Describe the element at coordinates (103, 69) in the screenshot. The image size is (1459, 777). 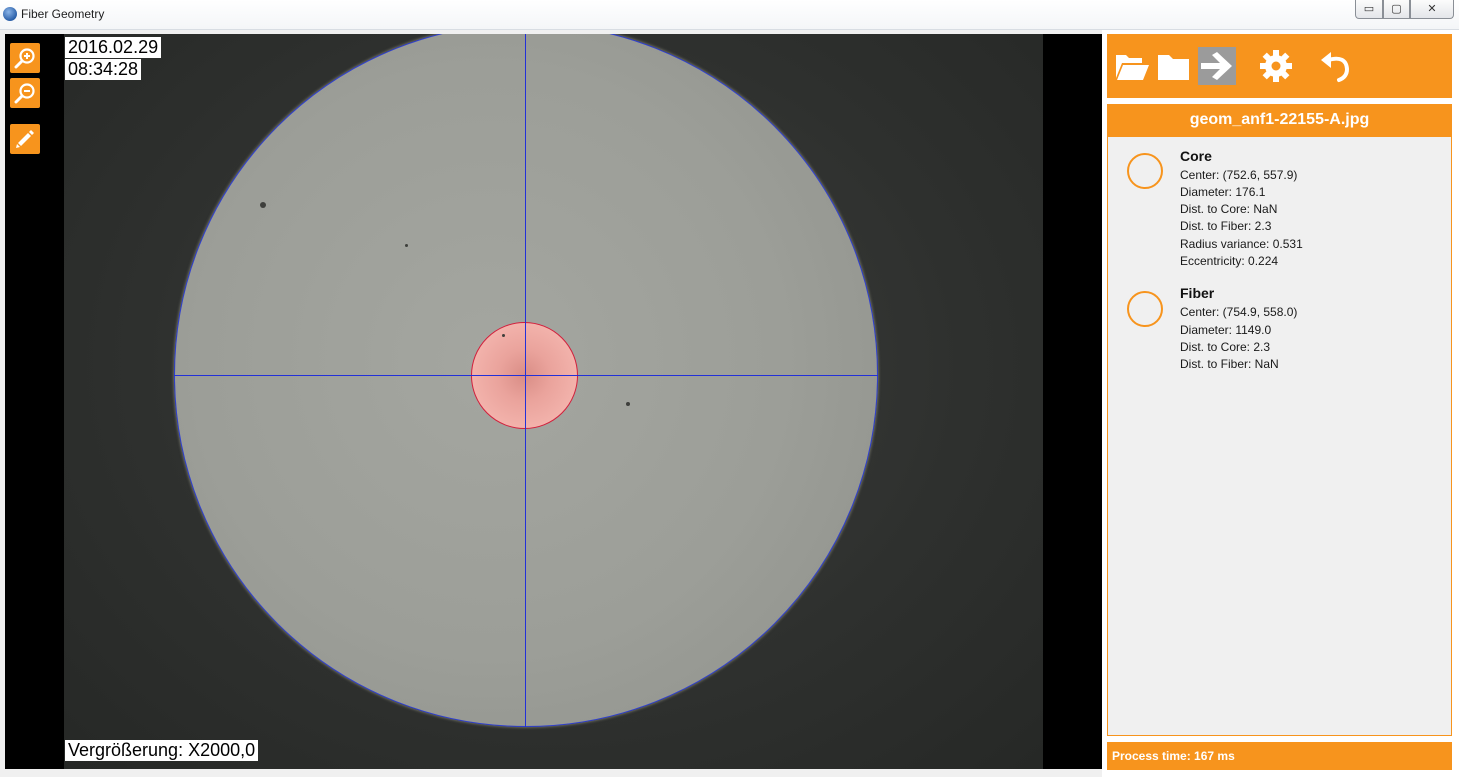
I see `capture-time: 08:34:28` at that location.